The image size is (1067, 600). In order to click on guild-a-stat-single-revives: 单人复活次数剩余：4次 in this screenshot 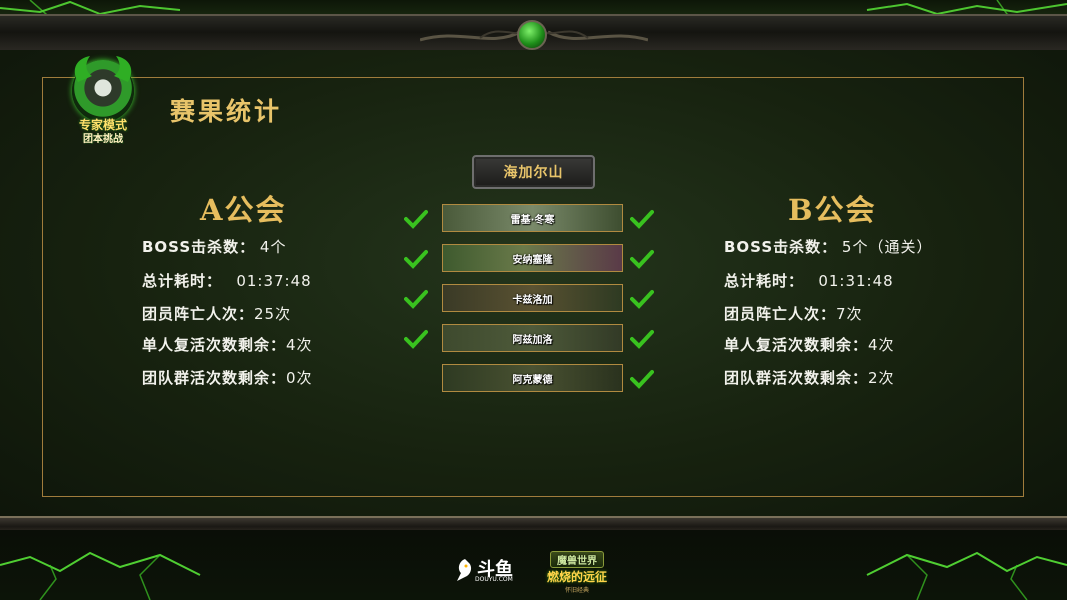, I will do `click(227, 344)`.